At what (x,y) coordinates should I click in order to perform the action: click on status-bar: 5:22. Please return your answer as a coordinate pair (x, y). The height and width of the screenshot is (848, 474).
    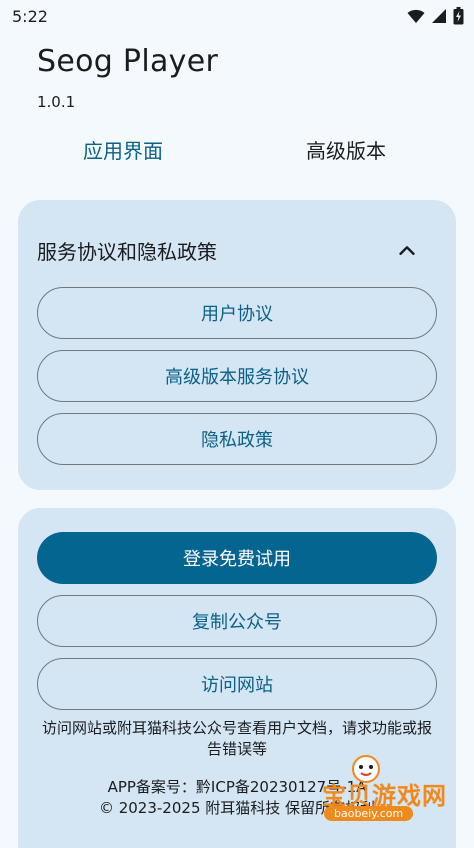
    Looking at the image, I should click on (237, 16).